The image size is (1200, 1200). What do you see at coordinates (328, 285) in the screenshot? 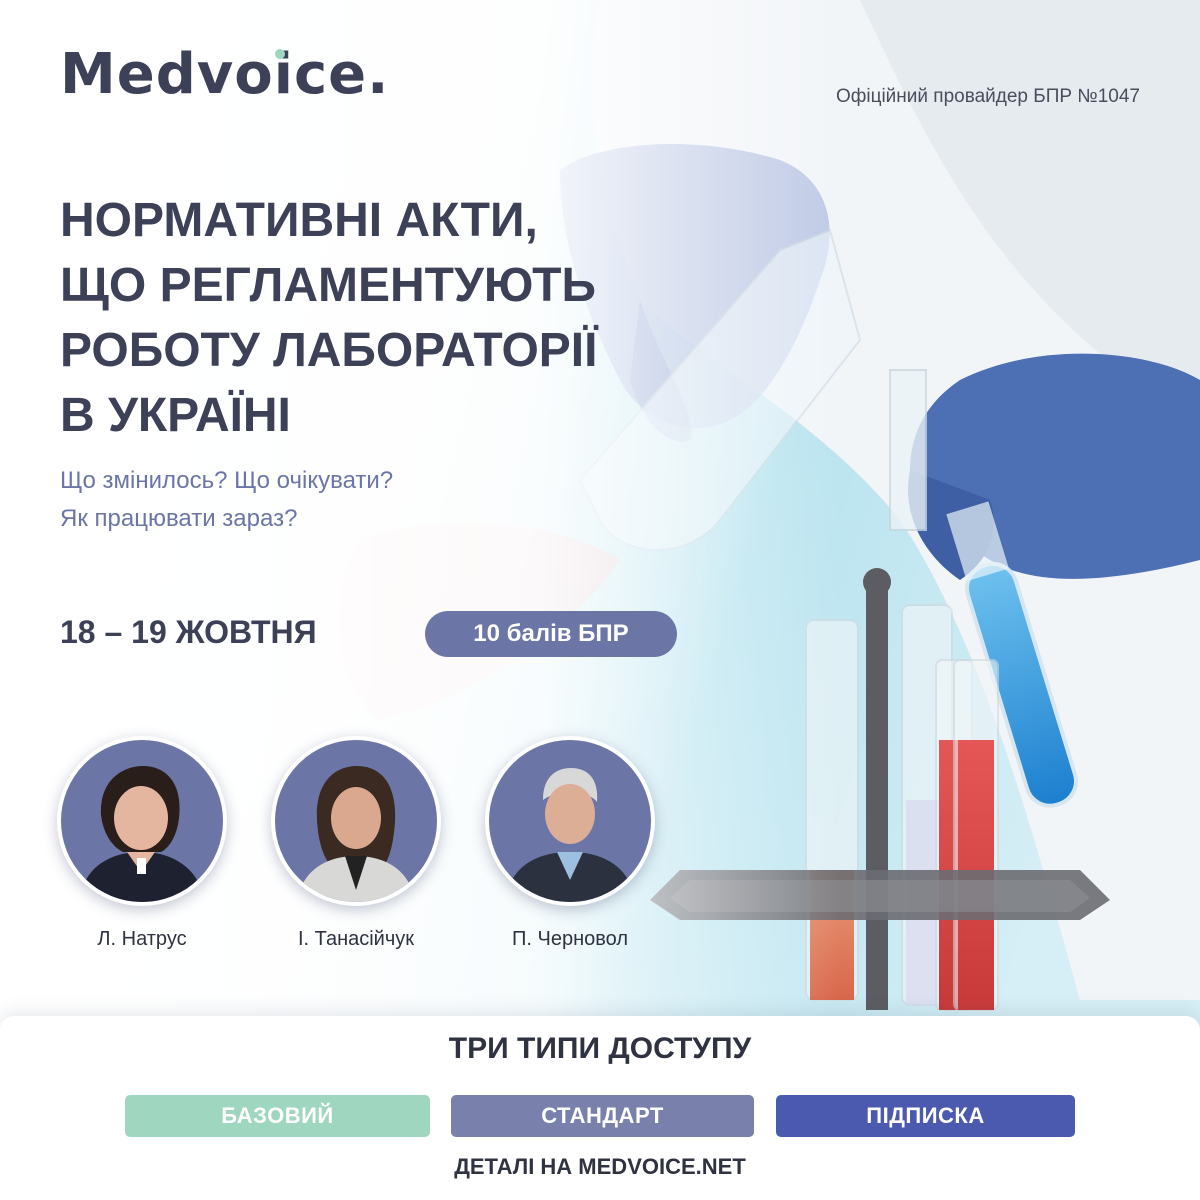
I see `title-line: ЩО РЕГЛАМЕНТУЮТЬ` at bounding box center [328, 285].